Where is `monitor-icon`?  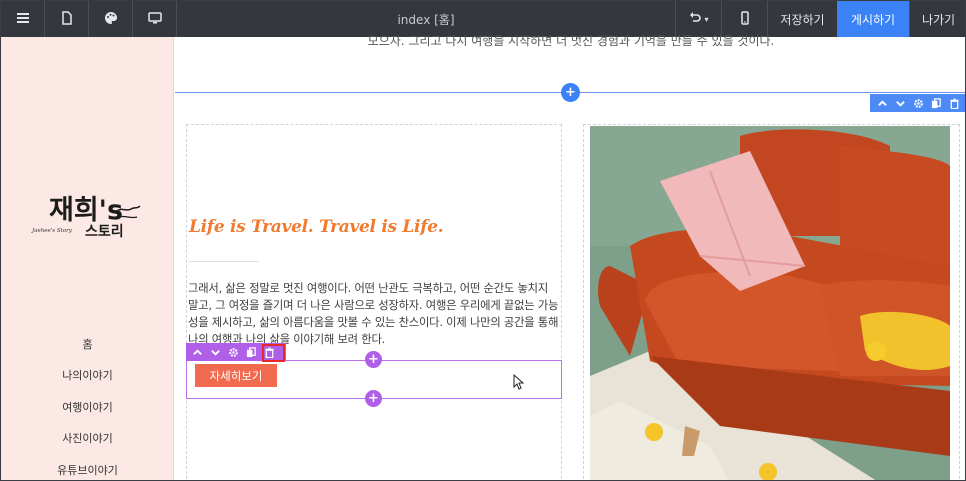
monitor-icon is located at coordinates (154, 19).